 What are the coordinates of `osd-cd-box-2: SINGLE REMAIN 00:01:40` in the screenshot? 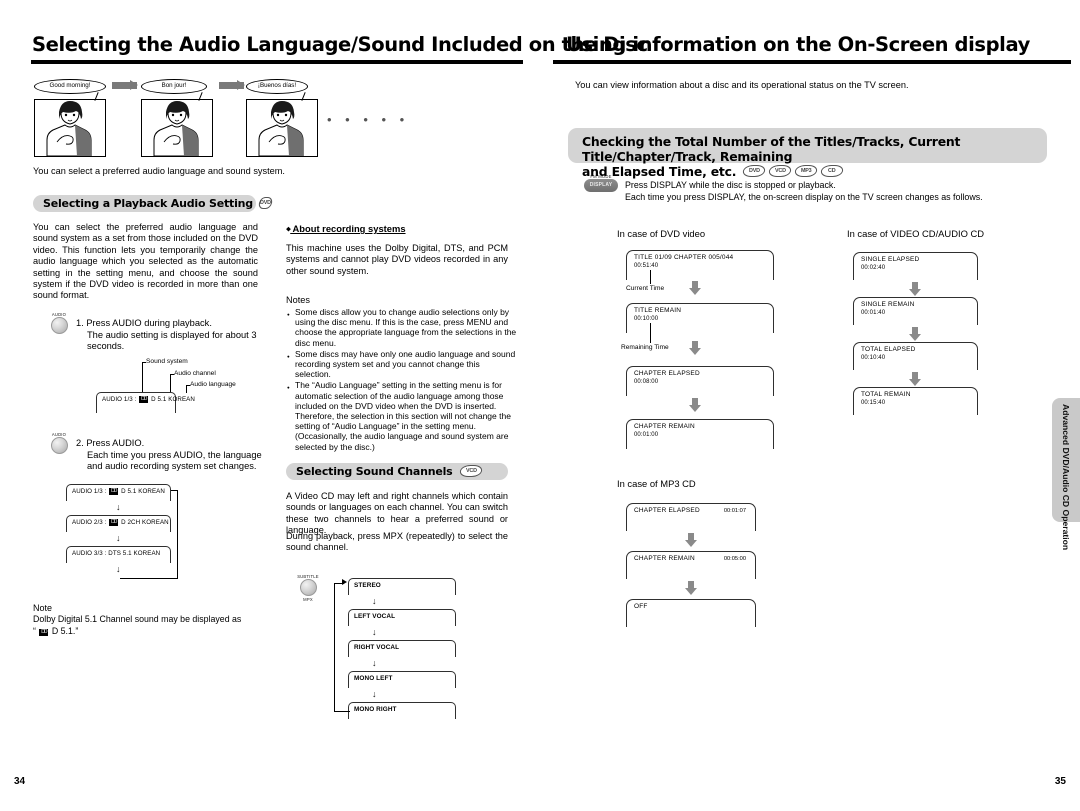 It's located at (915, 311).